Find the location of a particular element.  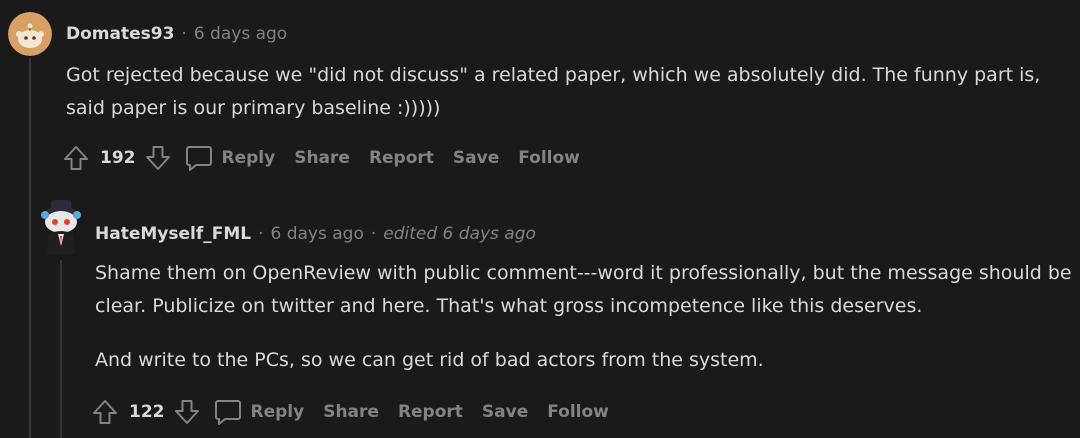

comment-actions: 122 Reply Share Report Save Follow is located at coordinates (350, 412).